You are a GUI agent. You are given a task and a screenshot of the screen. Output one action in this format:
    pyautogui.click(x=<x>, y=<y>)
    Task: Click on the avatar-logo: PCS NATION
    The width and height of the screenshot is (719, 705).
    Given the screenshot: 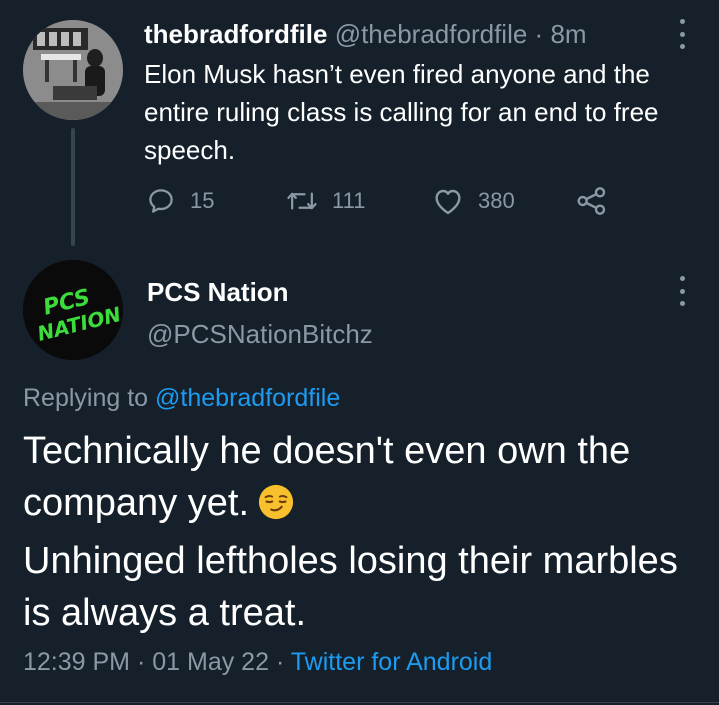 What is the action you would take?
    pyautogui.click(x=73, y=310)
    